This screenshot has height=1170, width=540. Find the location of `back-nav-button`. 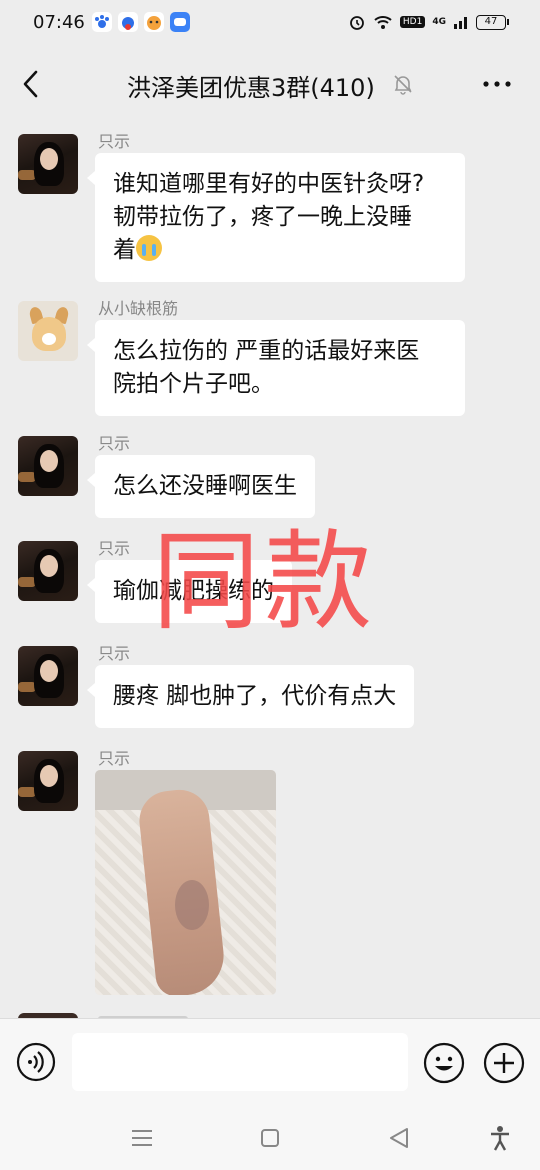

back-nav-button is located at coordinates (399, 1138).